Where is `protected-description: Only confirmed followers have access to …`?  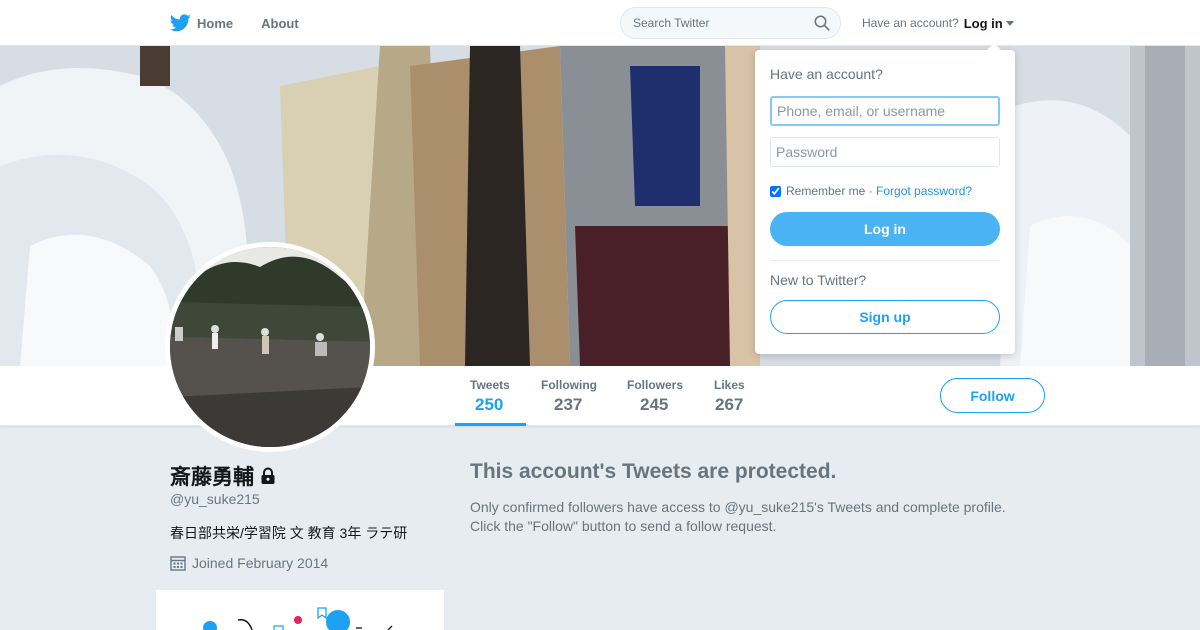
protected-description: Only confirmed followers have access to … is located at coordinates (738, 516).